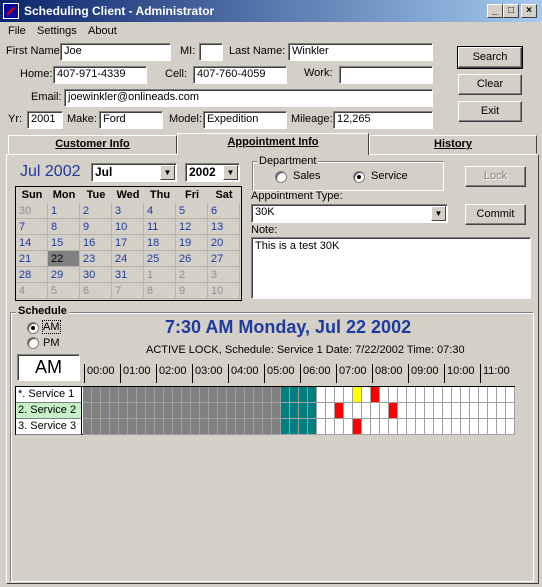  What do you see at coordinates (211, 52) in the screenshot?
I see `mi-field` at bounding box center [211, 52].